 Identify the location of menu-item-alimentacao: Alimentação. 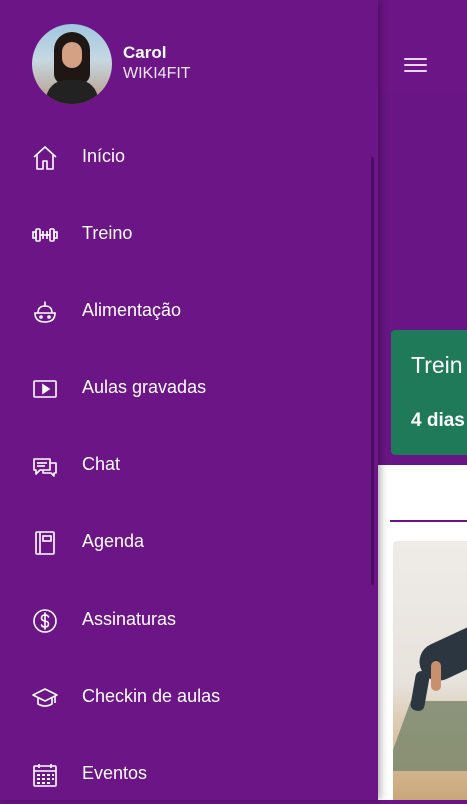
(185, 311).